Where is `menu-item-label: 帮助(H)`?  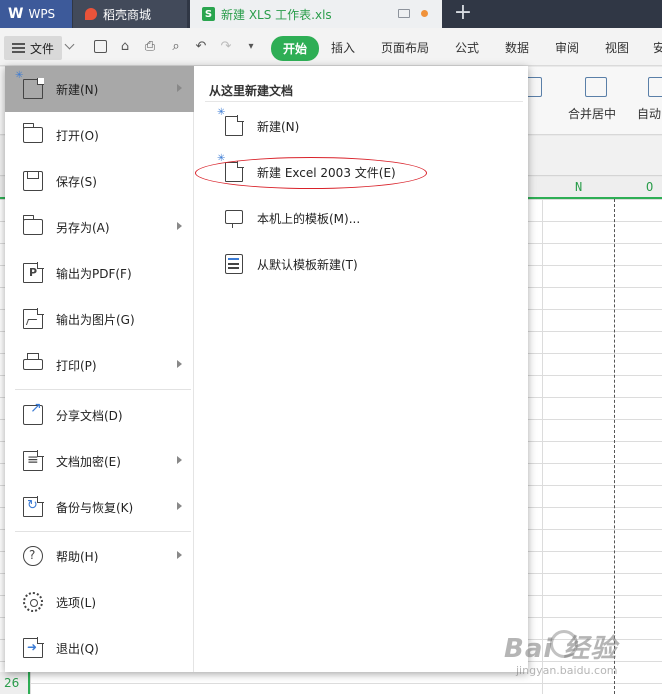
menu-item-label: 帮助(H) is located at coordinates (77, 557).